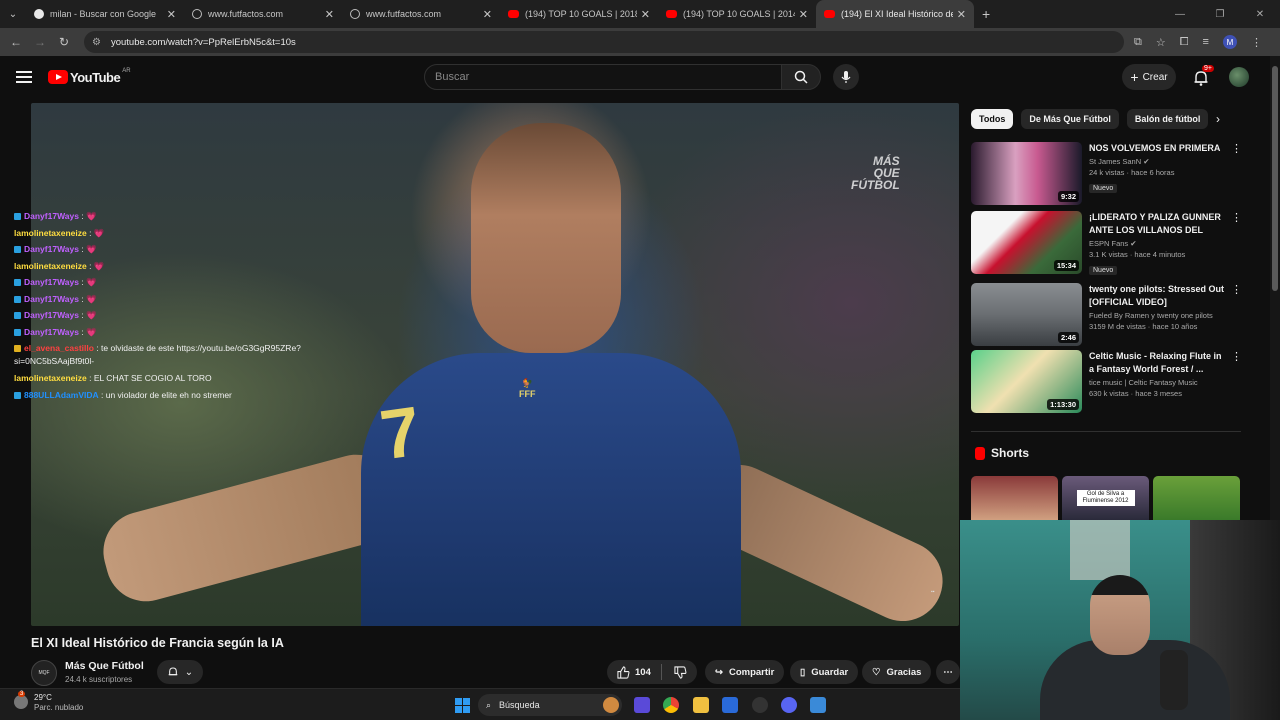 The height and width of the screenshot is (720, 1280). Describe the element at coordinates (1026, 173) in the screenshot. I see `video-thumbnail: 9:32` at that location.